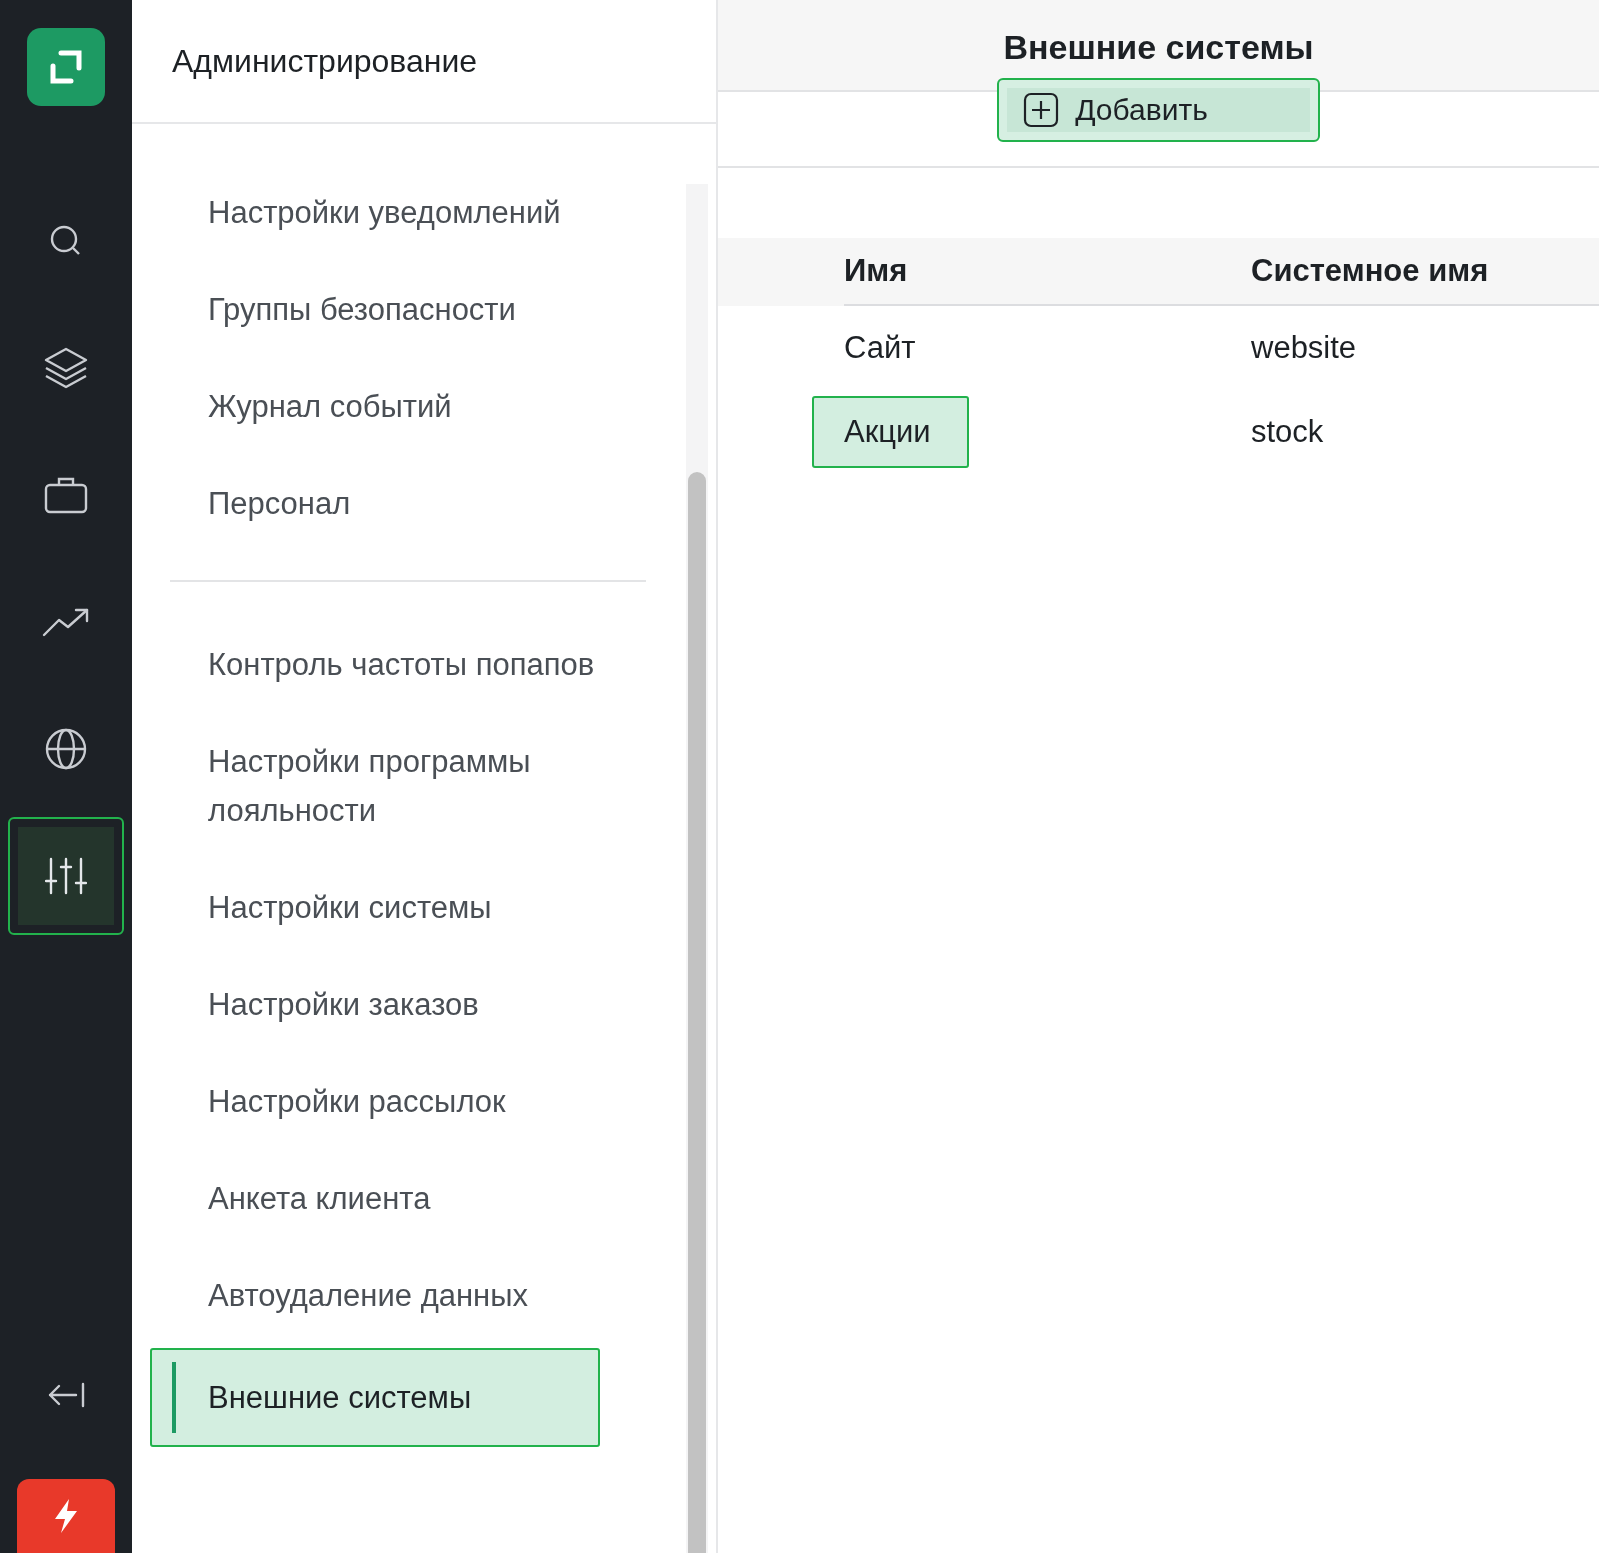 The width and height of the screenshot is (1599, 1553). Describe the element at coordinates (66, 1395) in the screenshot. I see `collapse-arrow-icon` at that location.